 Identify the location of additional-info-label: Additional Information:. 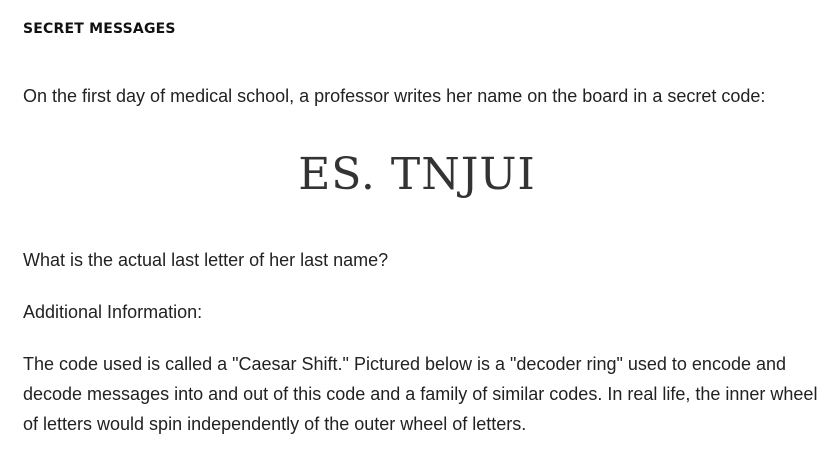
(113, 312).